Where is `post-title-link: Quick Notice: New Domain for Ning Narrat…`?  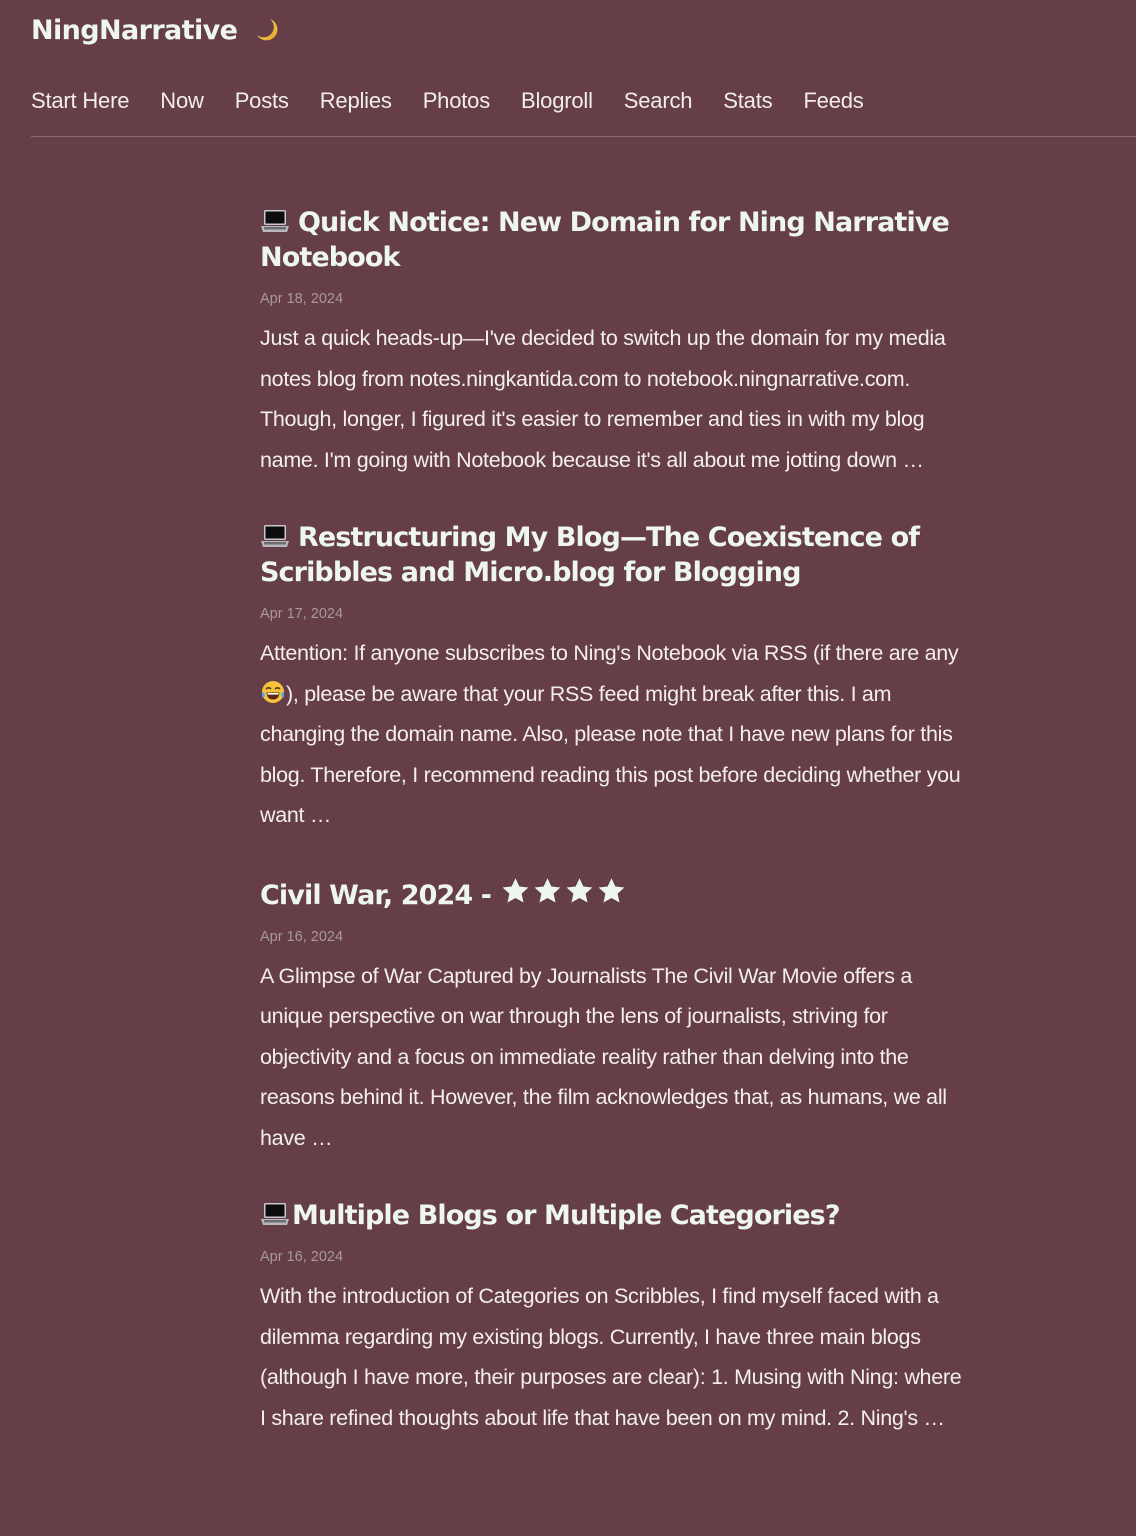
post-title-link: Quick Notice: New Domain for Ning Narrat… is located at coordinates (615, 240).